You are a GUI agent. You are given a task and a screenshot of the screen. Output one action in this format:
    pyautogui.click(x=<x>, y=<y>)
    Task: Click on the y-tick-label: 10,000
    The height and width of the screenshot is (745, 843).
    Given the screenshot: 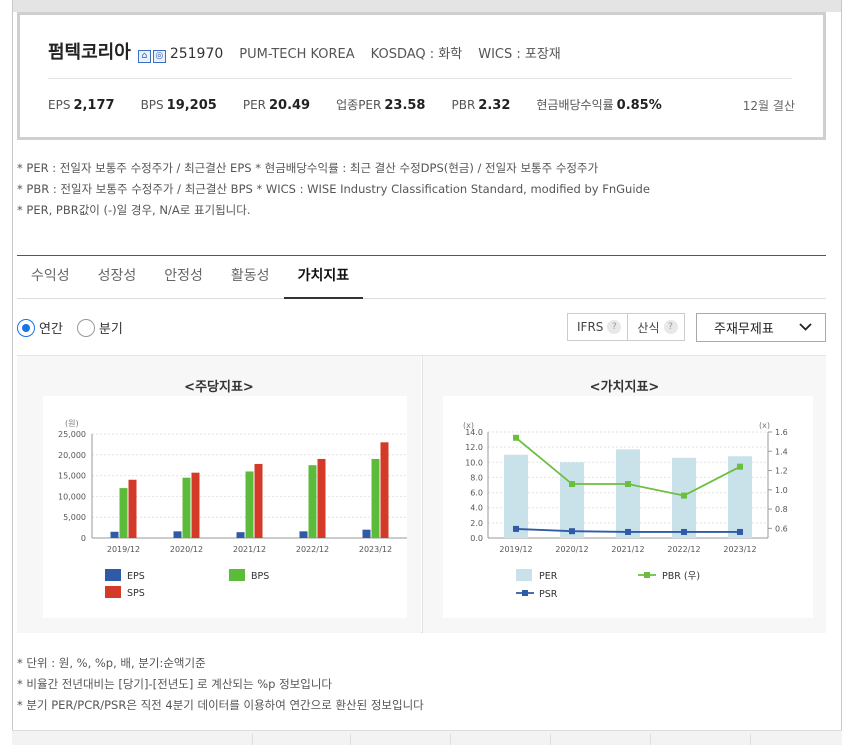 What is the action you would take?
    pyautogui.click(x=72, y=496)
    